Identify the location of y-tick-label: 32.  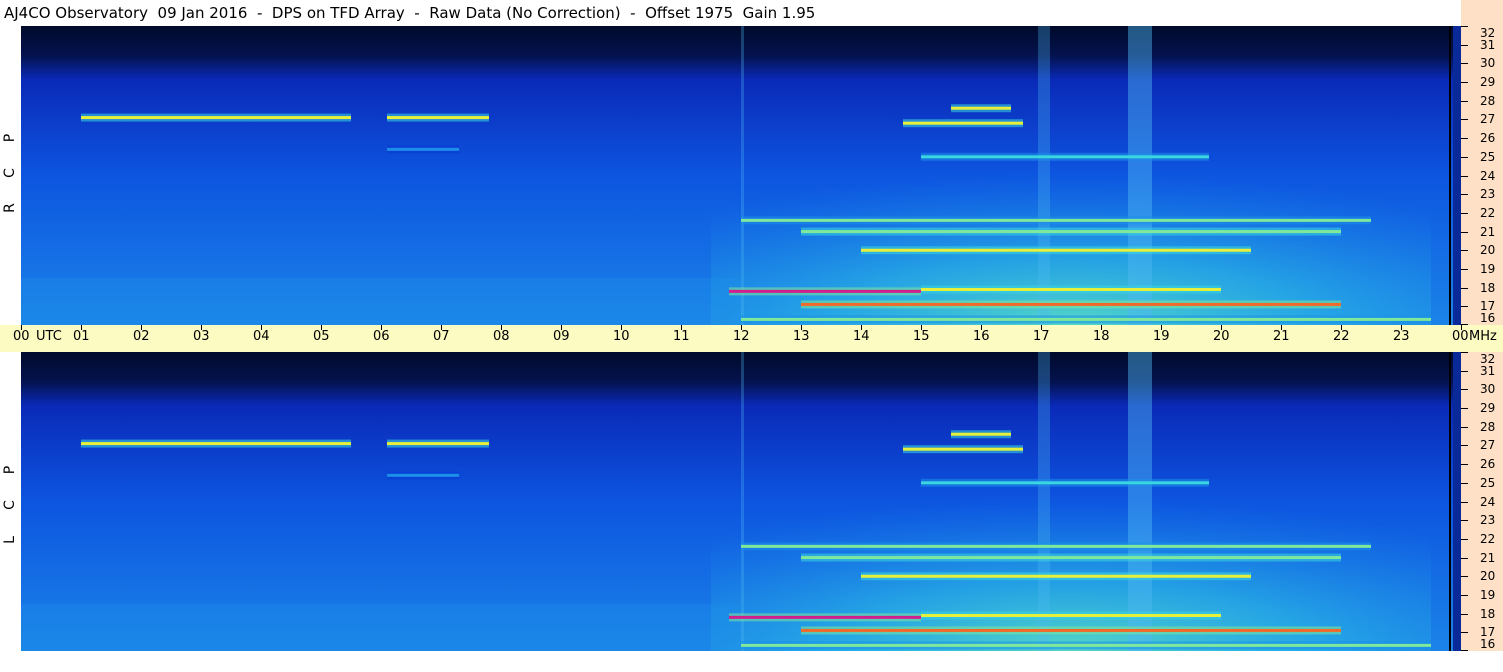
(1488, 359).